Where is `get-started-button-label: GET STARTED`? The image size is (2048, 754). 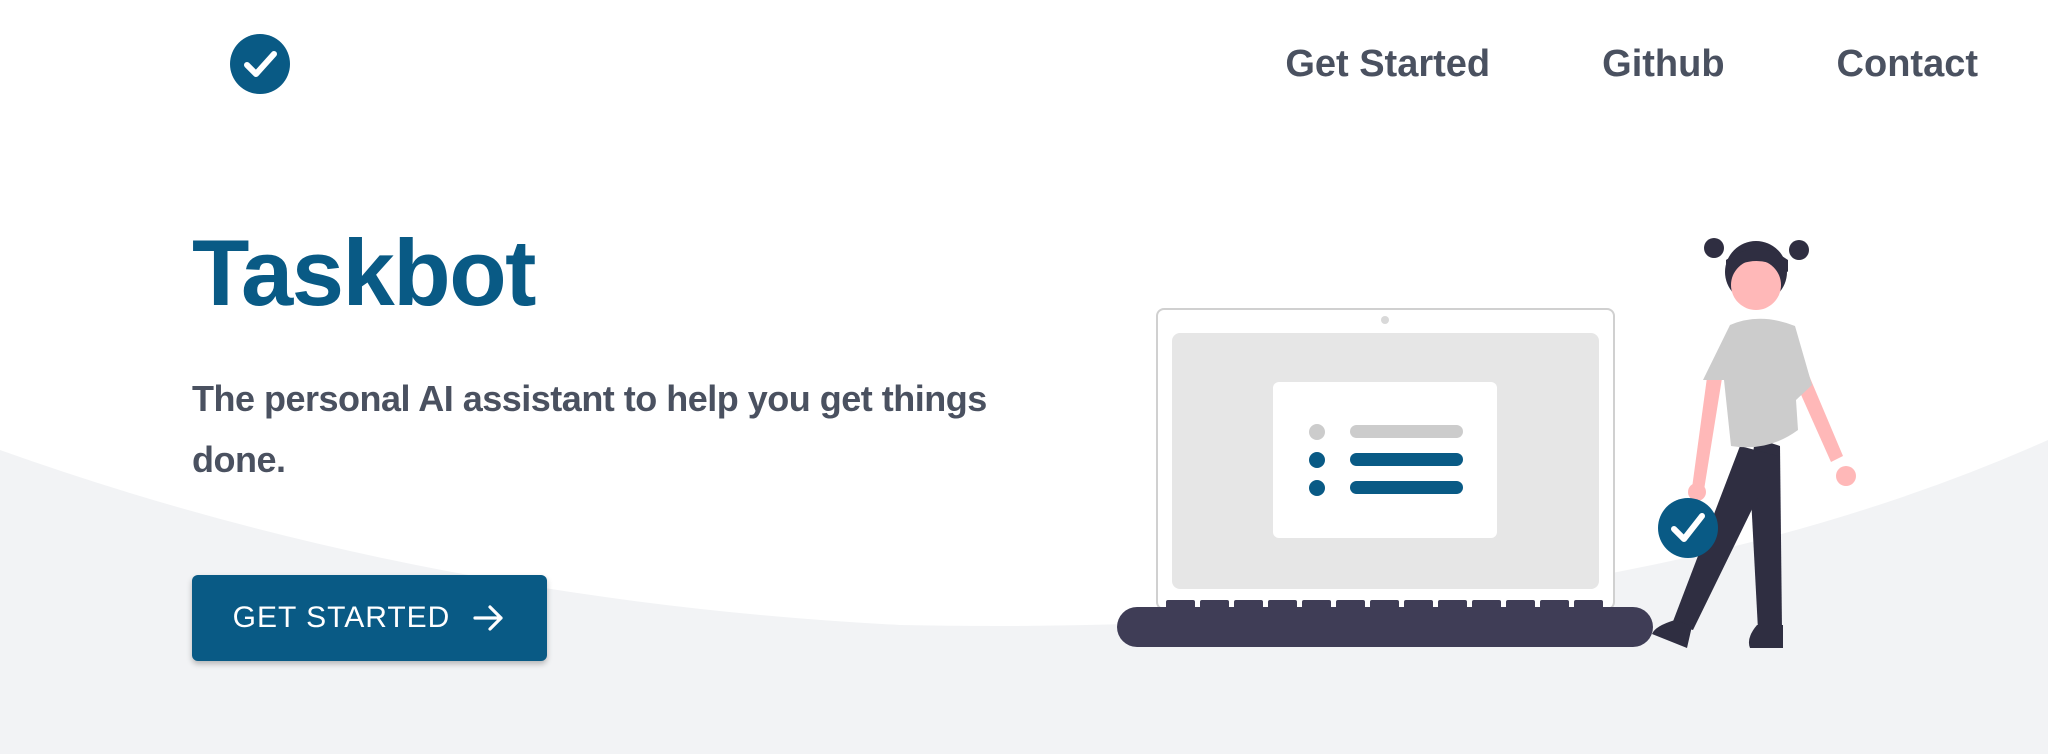 get-started-button-label: GET STARTED is located at coordinates (341, 617).